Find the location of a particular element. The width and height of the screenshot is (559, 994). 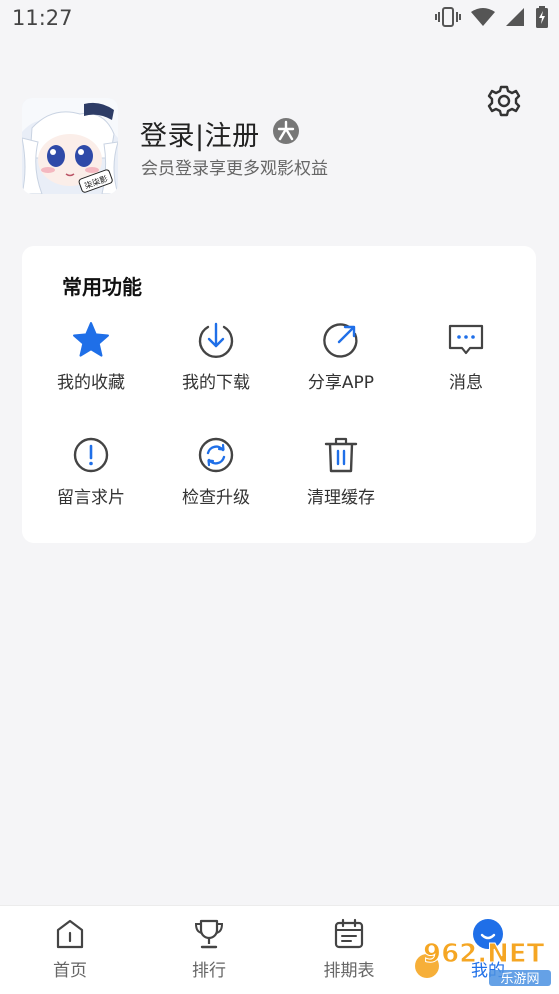

home-icon is located at coordinates (70, 934).